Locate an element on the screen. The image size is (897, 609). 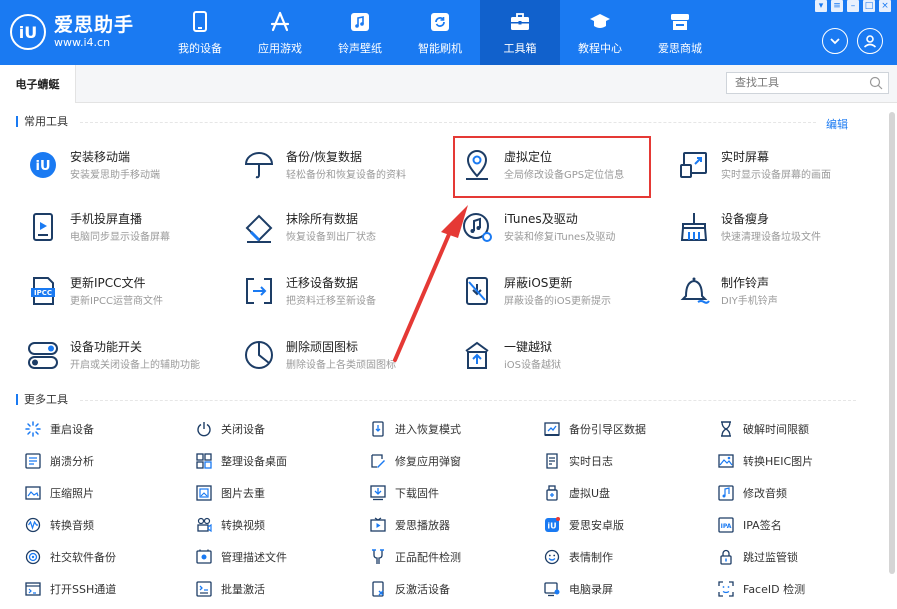
search-input: 查找工具 is located at coordinates (807, 83).